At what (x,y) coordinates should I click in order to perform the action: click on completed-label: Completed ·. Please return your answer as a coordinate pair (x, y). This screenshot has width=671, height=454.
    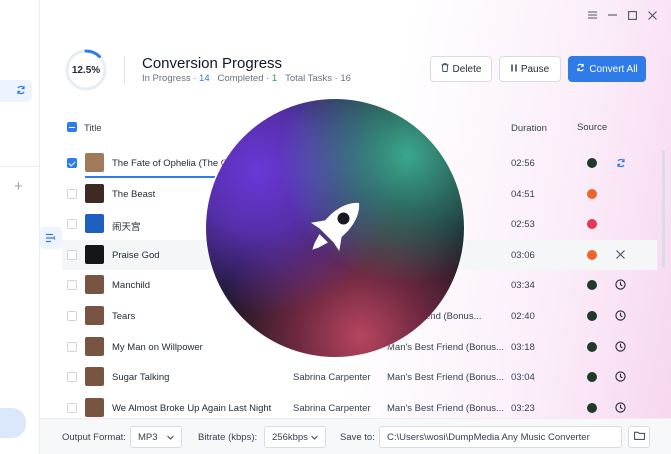
    Looking at the image, I should click on (244, 78).